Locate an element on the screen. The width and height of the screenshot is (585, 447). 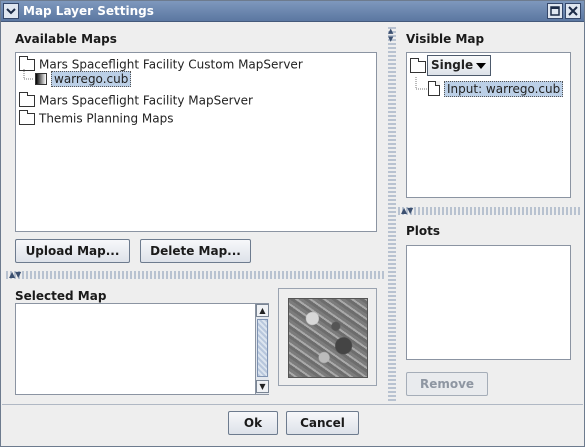
maximize-icon is located at coordinates (555, 11).